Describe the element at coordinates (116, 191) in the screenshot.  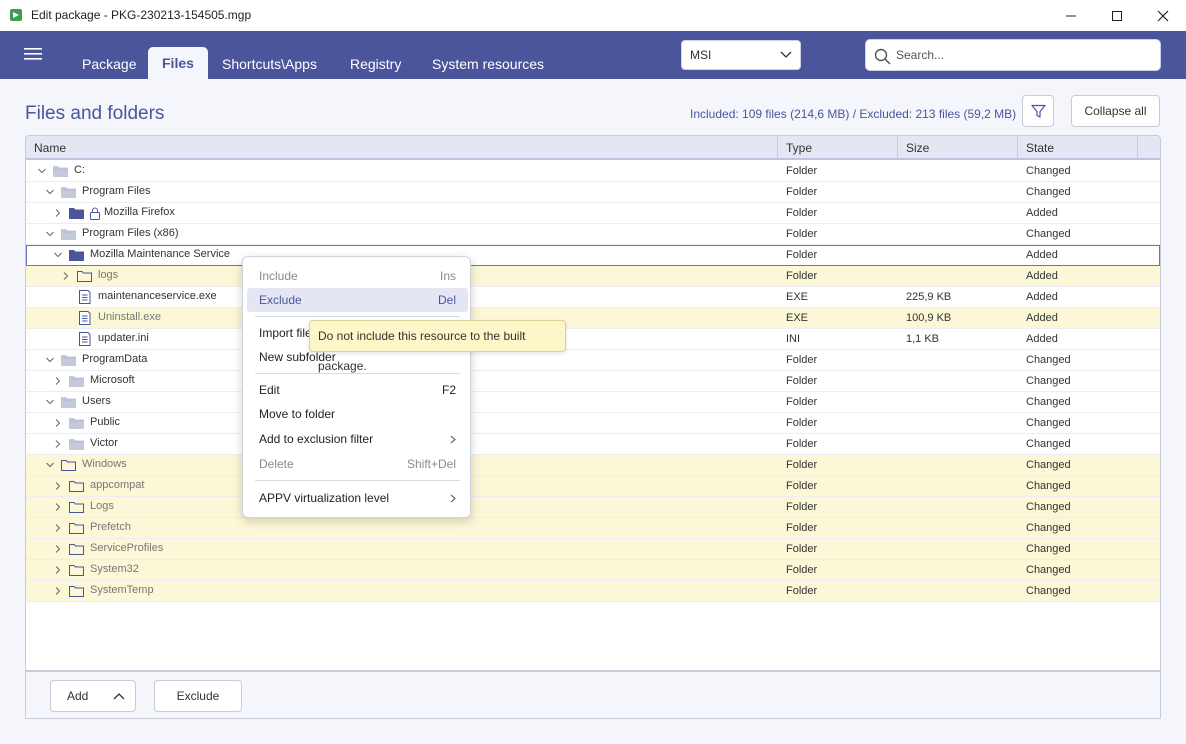
I see `row-name: Program Files` at that location.